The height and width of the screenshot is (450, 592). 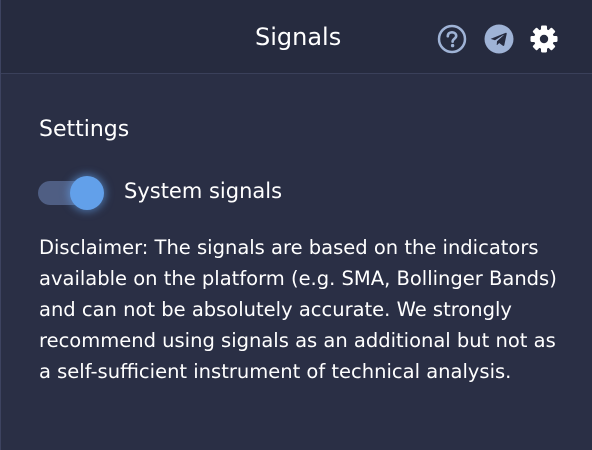 I want to click on system-signals-toggle, so click(x=71, y=193).